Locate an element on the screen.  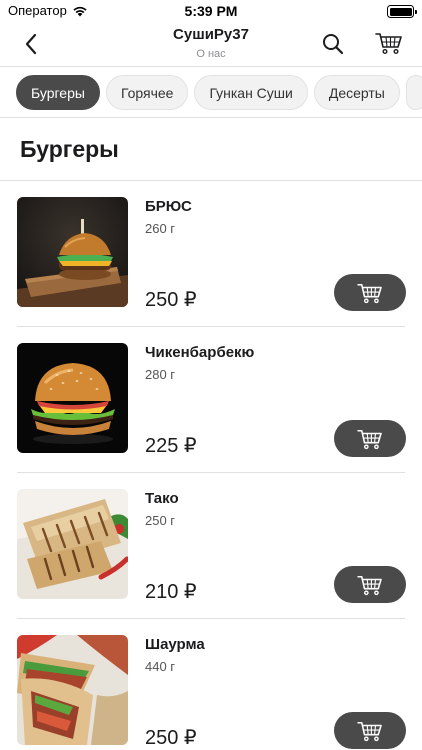
status-bar: Оператор 5:39 PM is located at coordinates (211, 11).